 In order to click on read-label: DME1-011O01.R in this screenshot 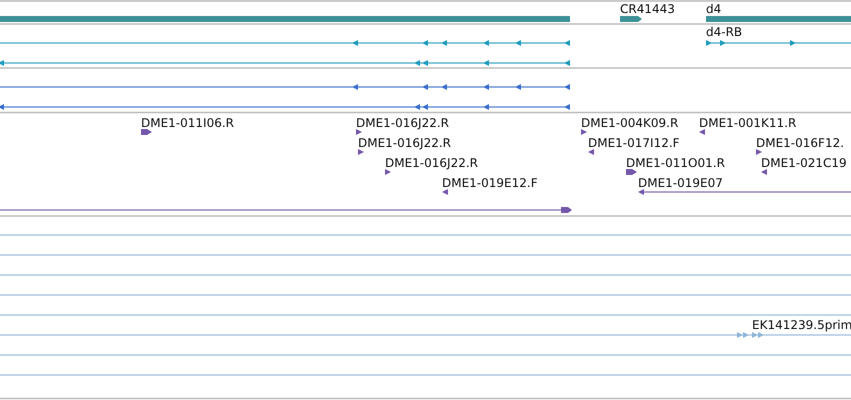, I will do `click(675, 163)`.